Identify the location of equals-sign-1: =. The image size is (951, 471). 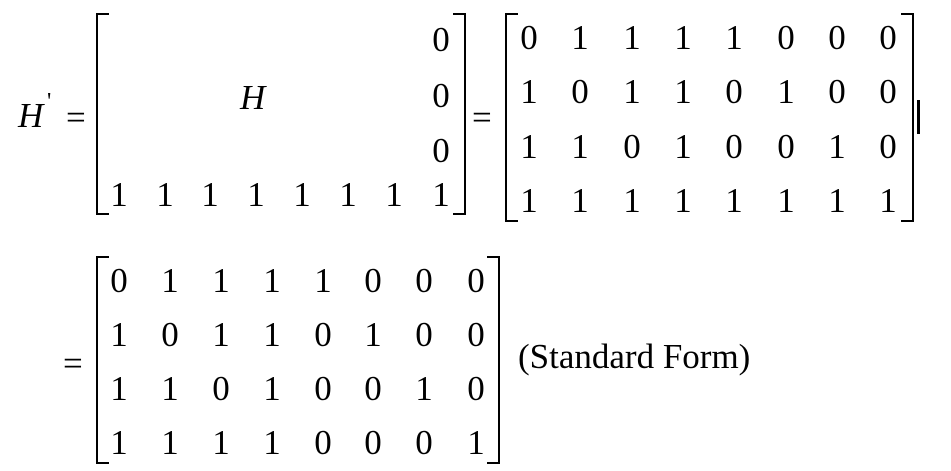
(76, 117).